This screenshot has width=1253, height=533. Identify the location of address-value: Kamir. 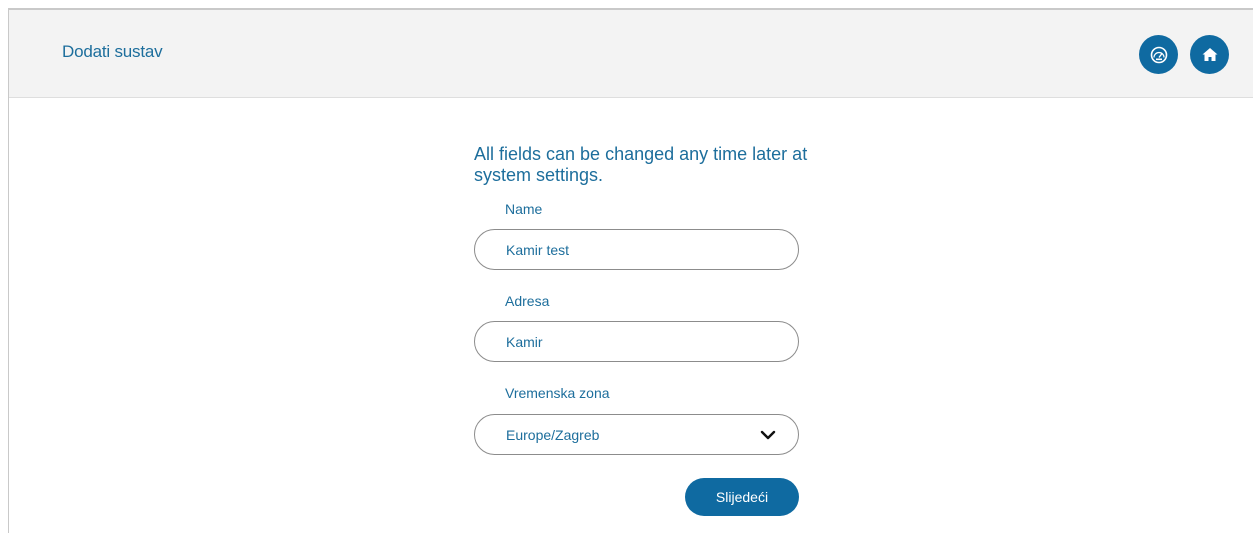
(524, 341).